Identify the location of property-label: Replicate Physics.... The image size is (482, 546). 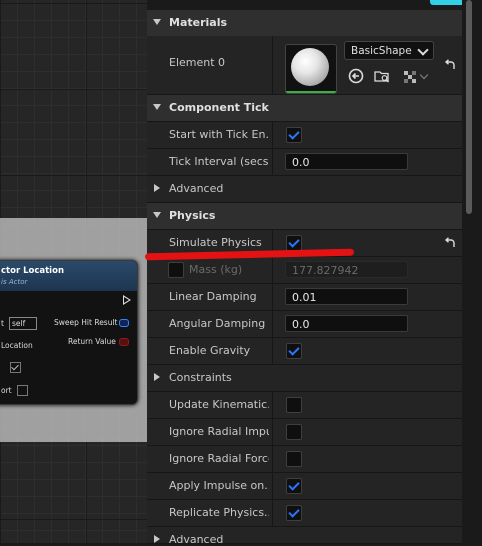
(219, 512).